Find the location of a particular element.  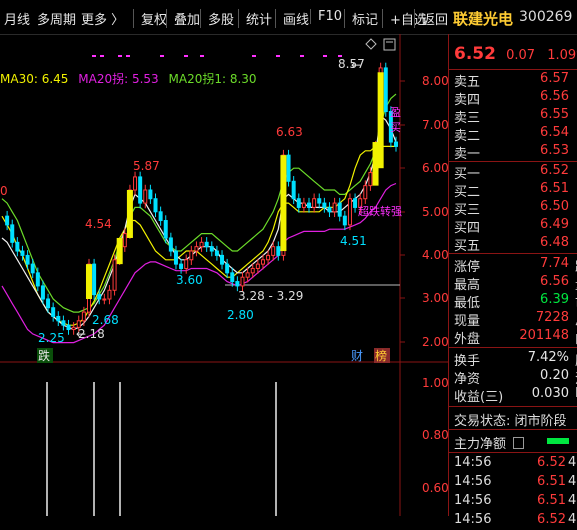

ma20-up-value: MA20拐1: 8.30 is located at coordinates (212, 79).